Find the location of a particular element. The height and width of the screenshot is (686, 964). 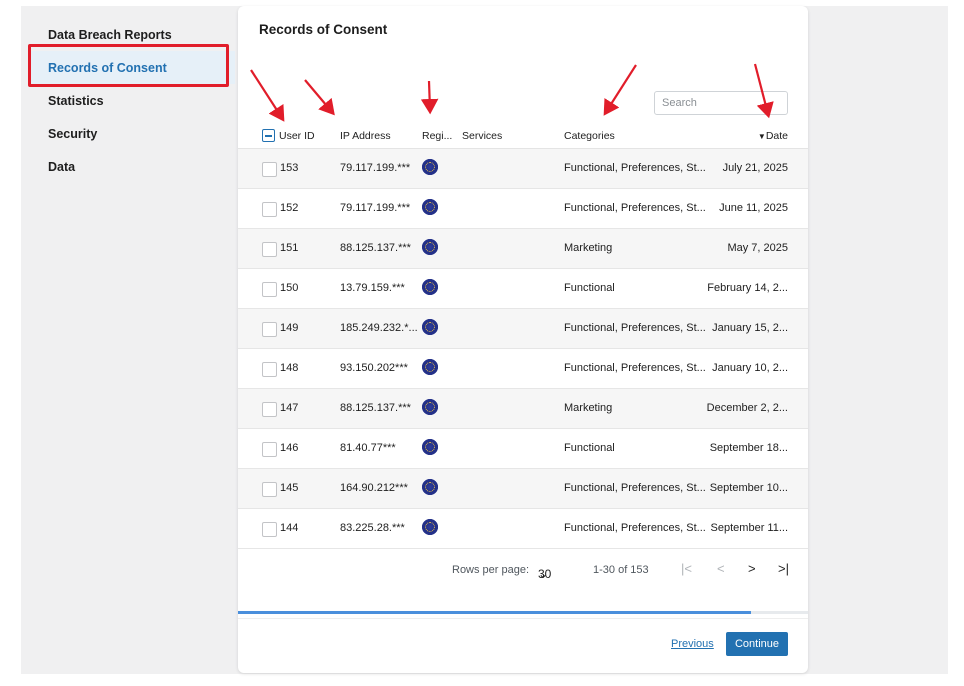

sidebar-item-data: Data is located at coordinates (132, 166).